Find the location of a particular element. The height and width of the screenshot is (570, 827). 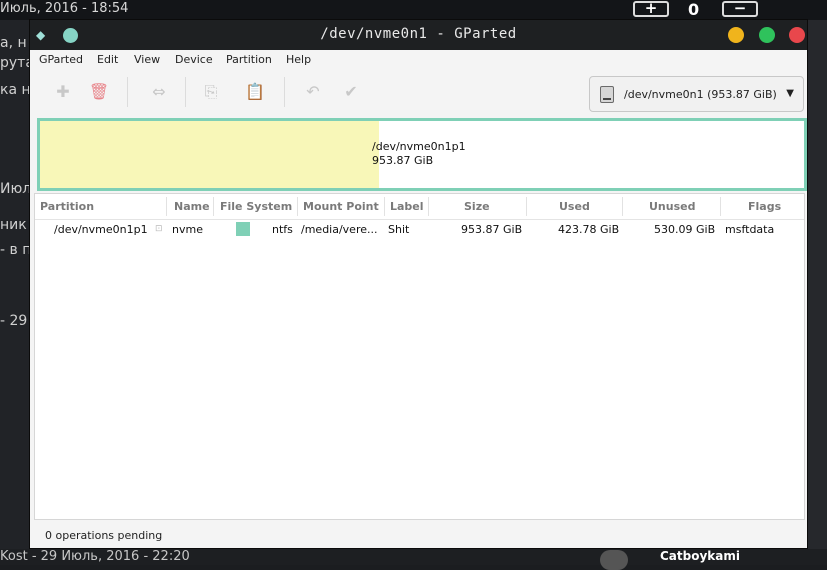

chevron-down-icon: ▼ is located at coordinates (790, 93).